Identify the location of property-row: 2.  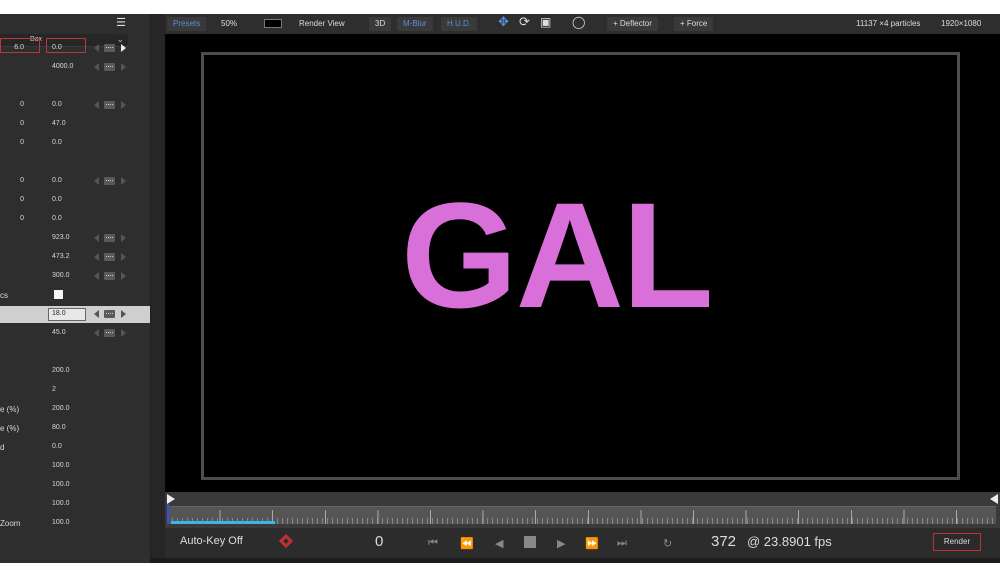
(75, 390).